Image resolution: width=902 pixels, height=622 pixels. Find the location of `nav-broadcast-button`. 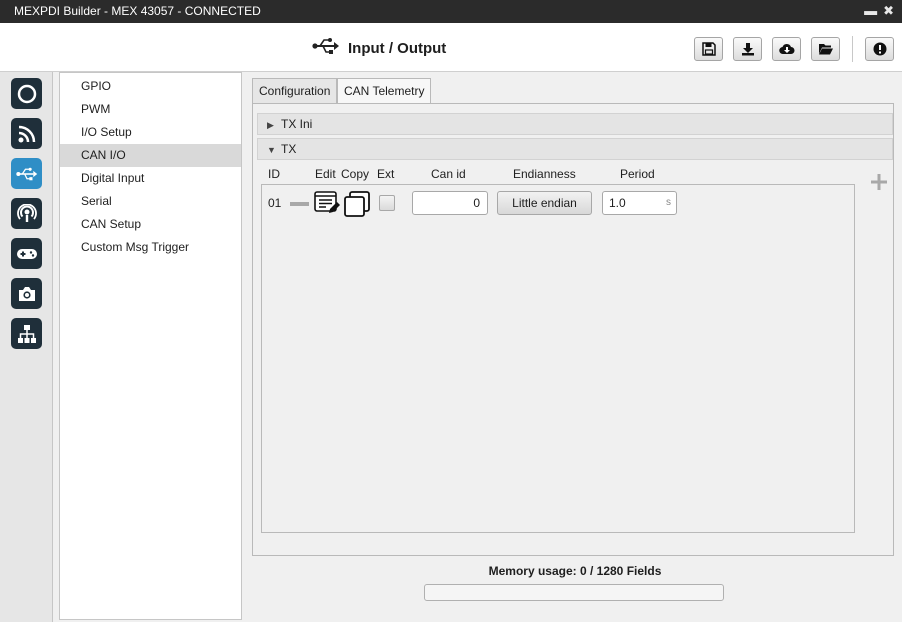

nav-broadcast-button is located at coordinates (26, 213).